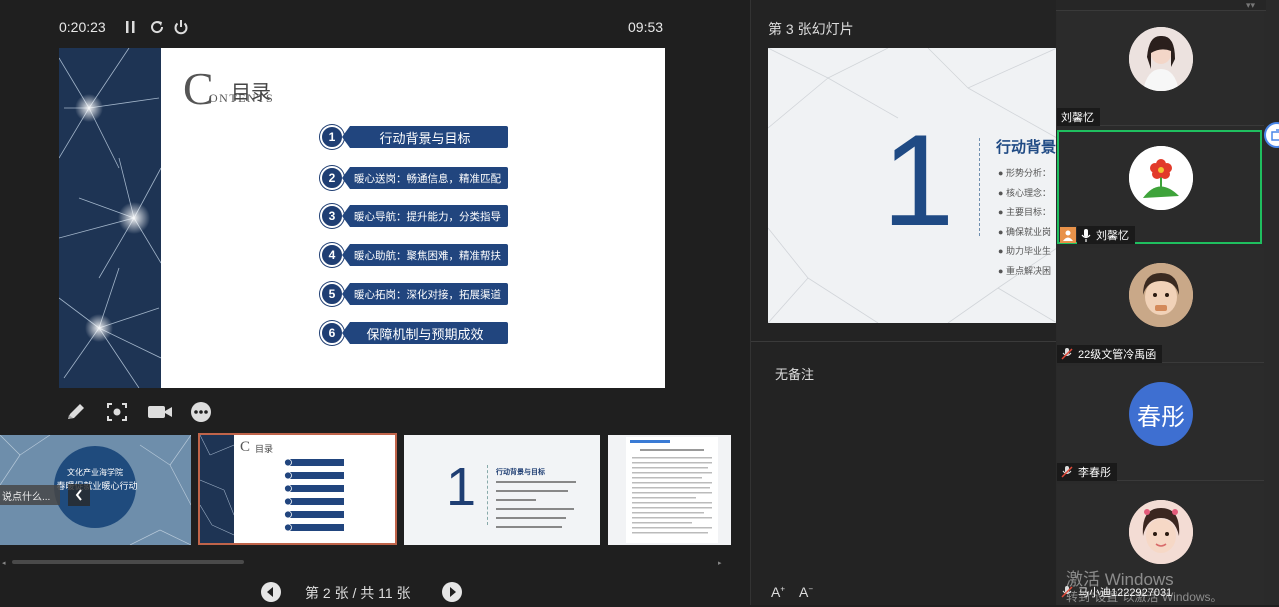 The height and width of the screenshot is (607, 1279). What do you see at coordinates (251, 93) in the screenshot?
I see `slide-title: 目录` at bounding box center [251, 93].